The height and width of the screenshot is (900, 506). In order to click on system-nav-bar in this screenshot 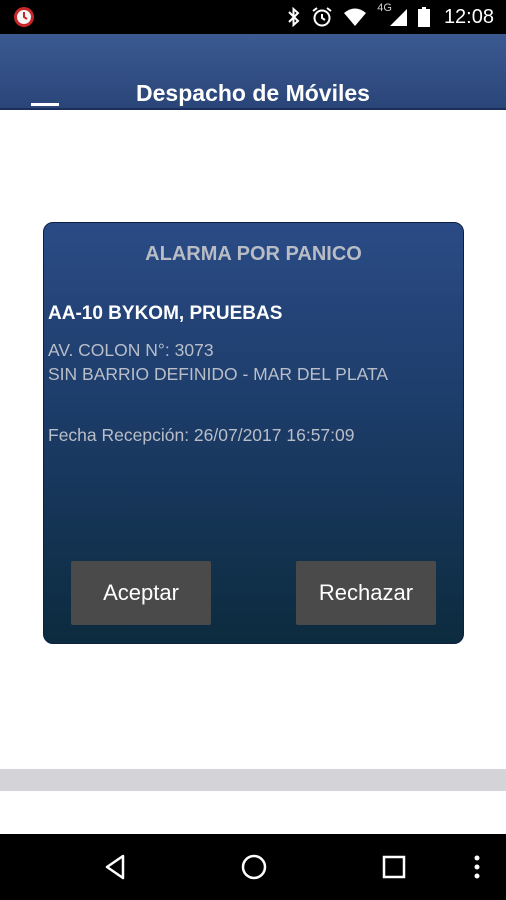, I will do `click(253, 867)`.